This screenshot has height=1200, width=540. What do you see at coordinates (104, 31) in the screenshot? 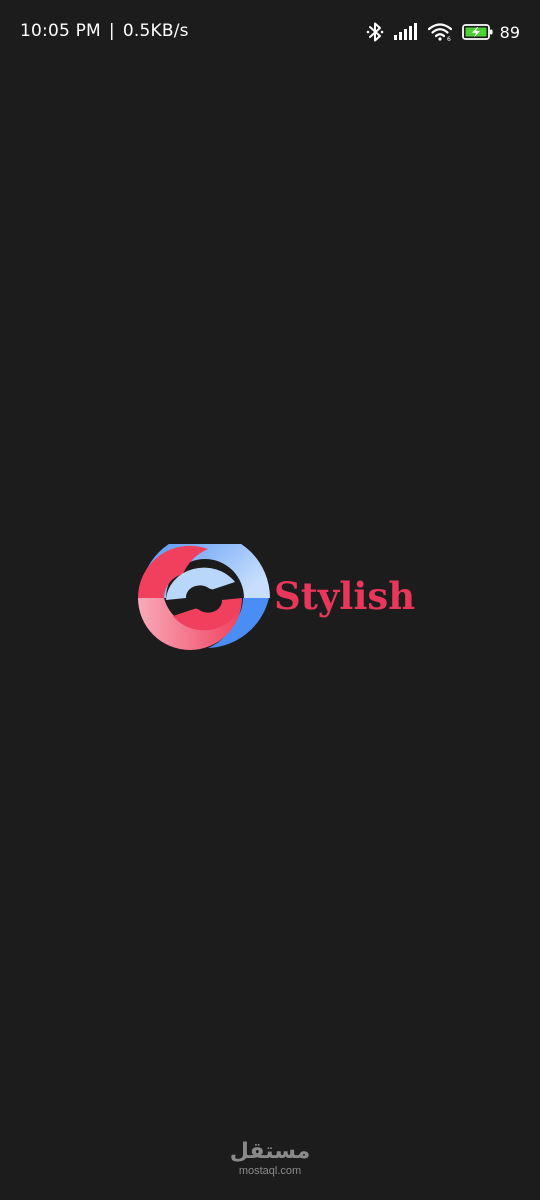
I see `status-left: 10:05 PM | 0.5KB/s` at bounding box center [104, 31].